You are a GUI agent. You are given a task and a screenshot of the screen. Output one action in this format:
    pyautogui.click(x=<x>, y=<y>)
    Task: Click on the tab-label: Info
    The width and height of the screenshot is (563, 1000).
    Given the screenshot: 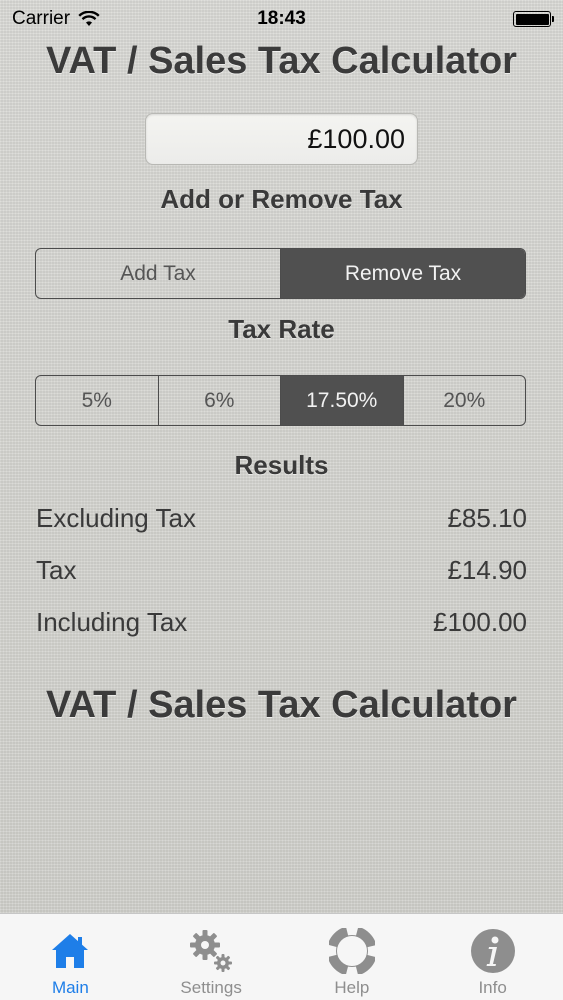 What is the action you would take?
    pyautogui.click(x=492, y=987)
    